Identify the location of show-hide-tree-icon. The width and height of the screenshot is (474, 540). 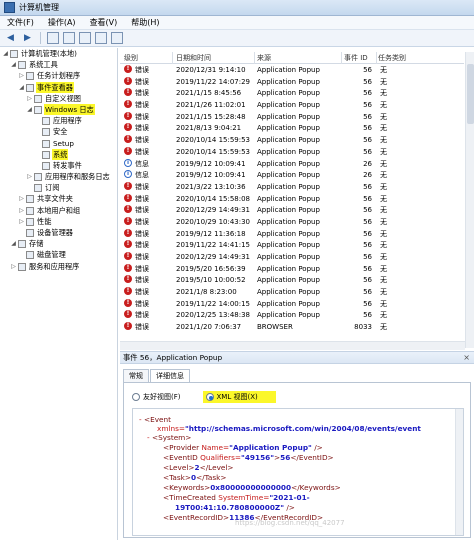
(69, 38).